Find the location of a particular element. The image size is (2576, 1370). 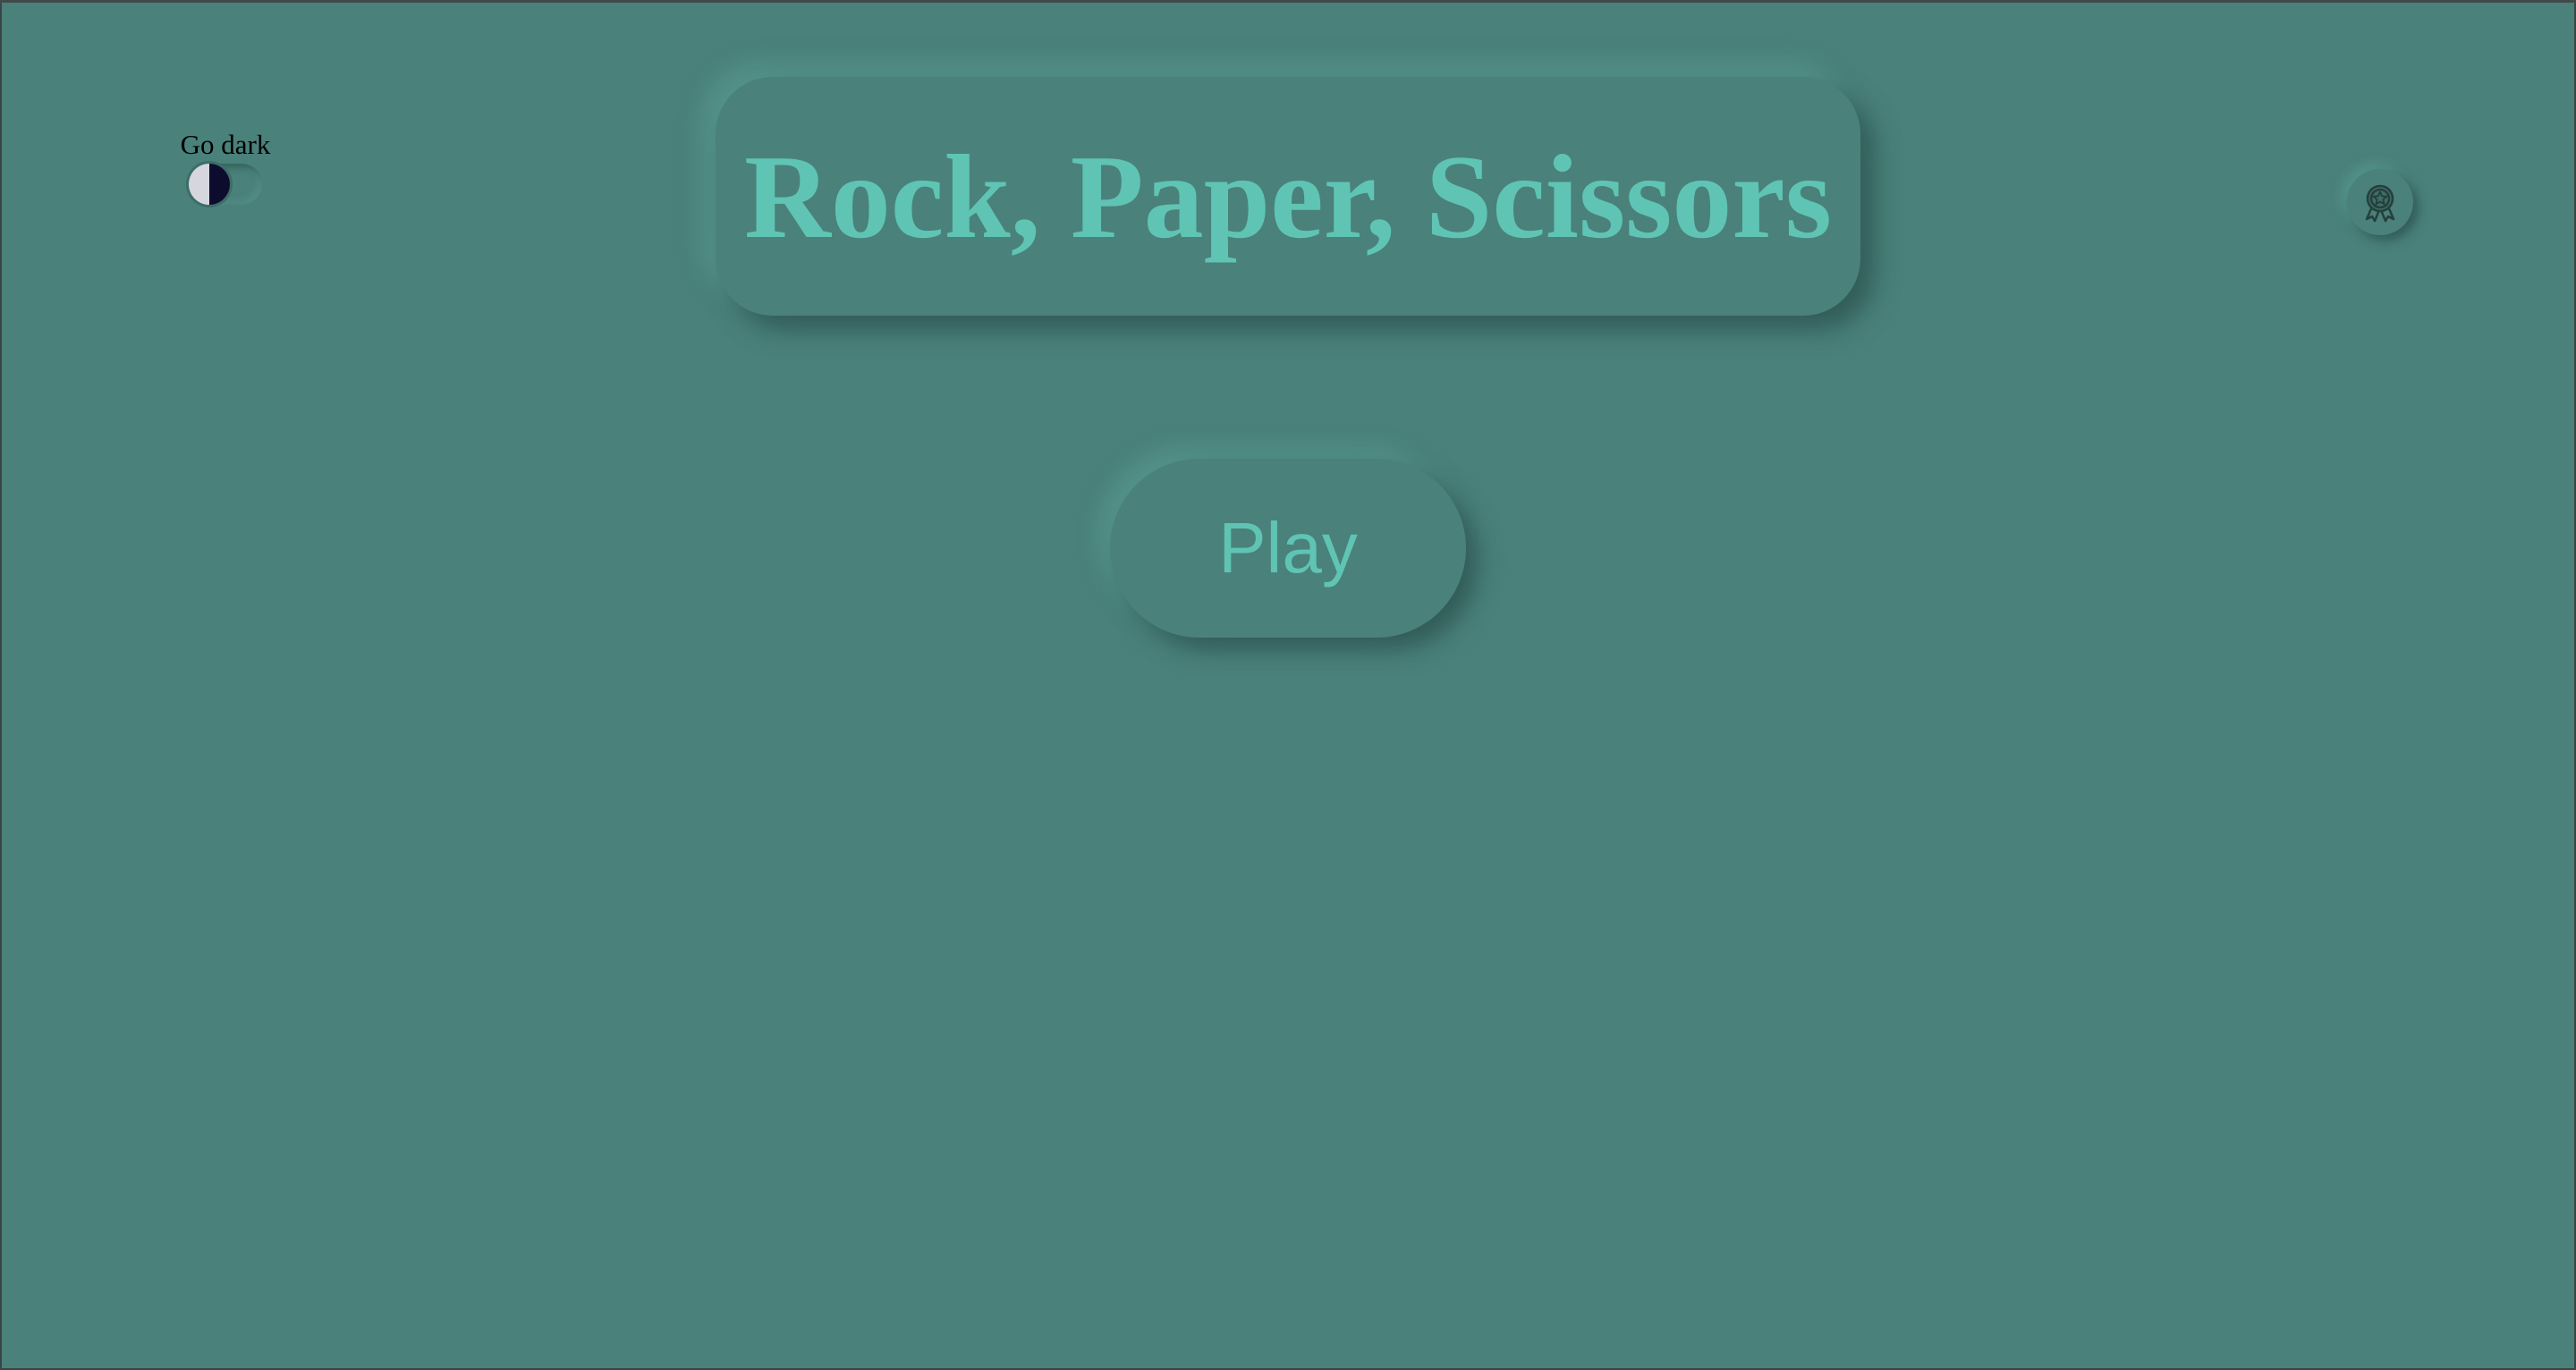

achievements-button is located at coordinates (2380, 202).